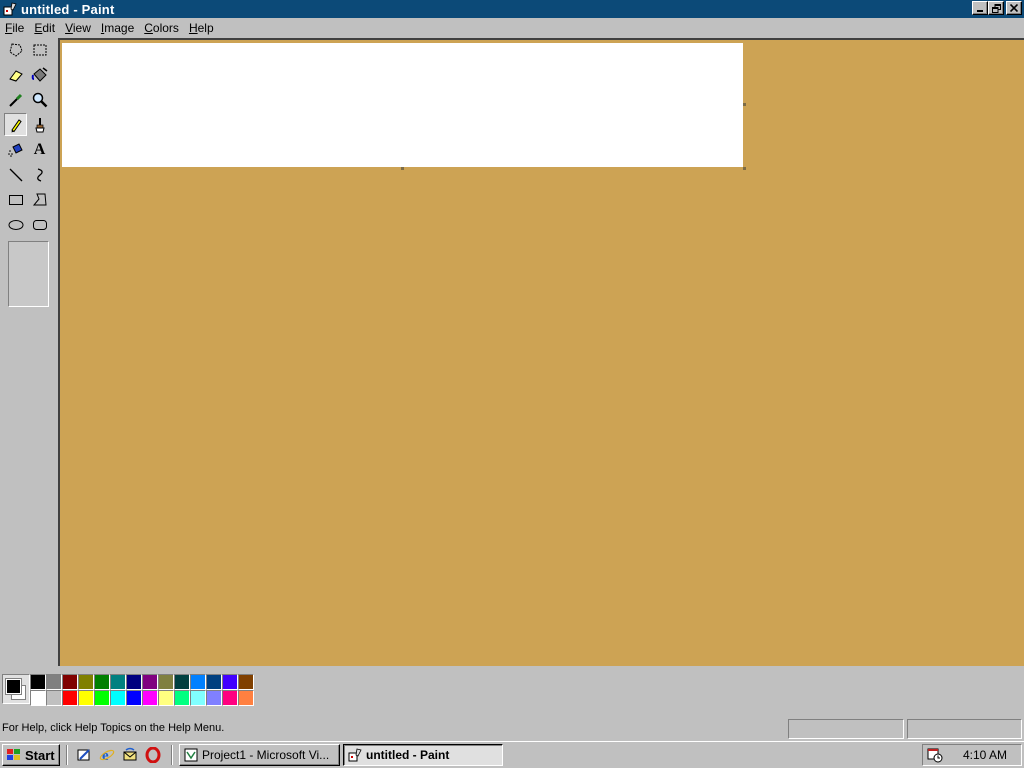  What do you see at coordinates (39, 149) in the screenshot?
I see `text-icon: A` at bounding box center [39, 149].